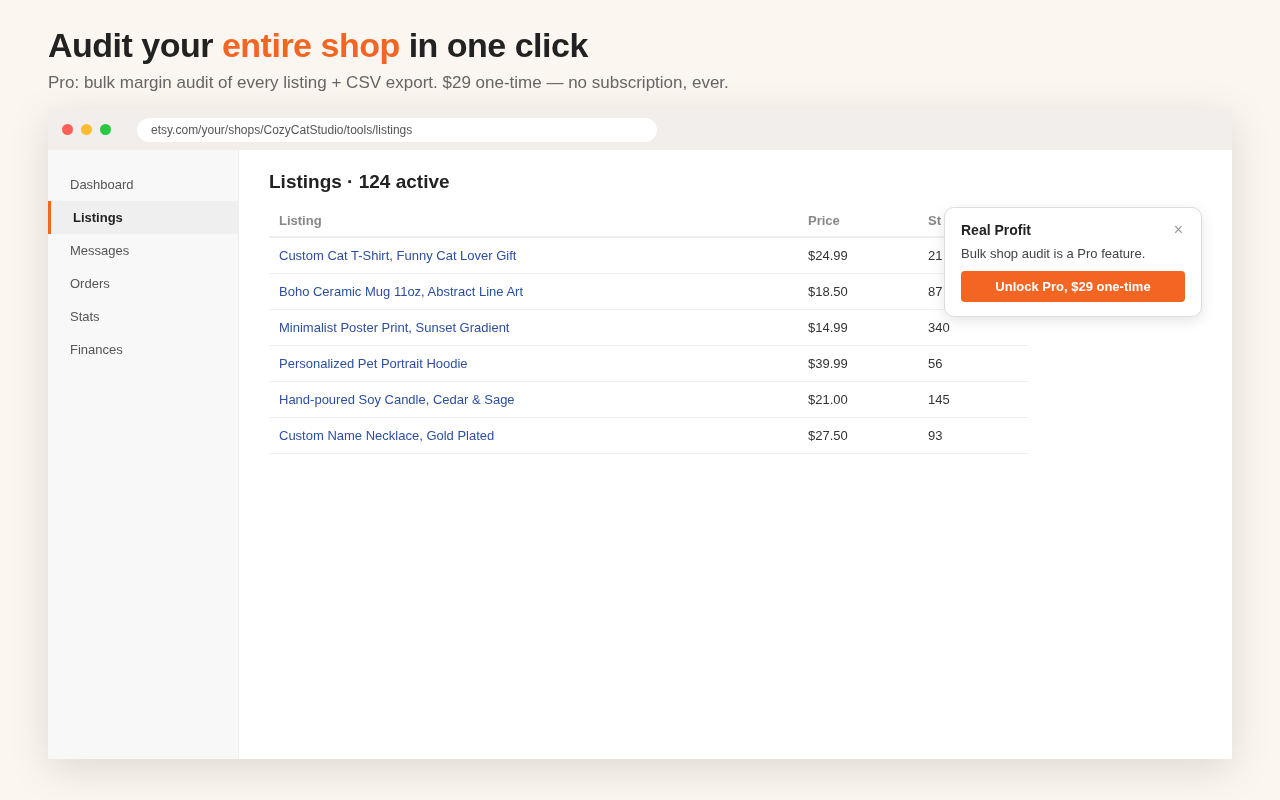  What do you see at coordinates (858, 327) in the screenshot?
I see `table-cell: $14.99` at bounding box center [858, 327].